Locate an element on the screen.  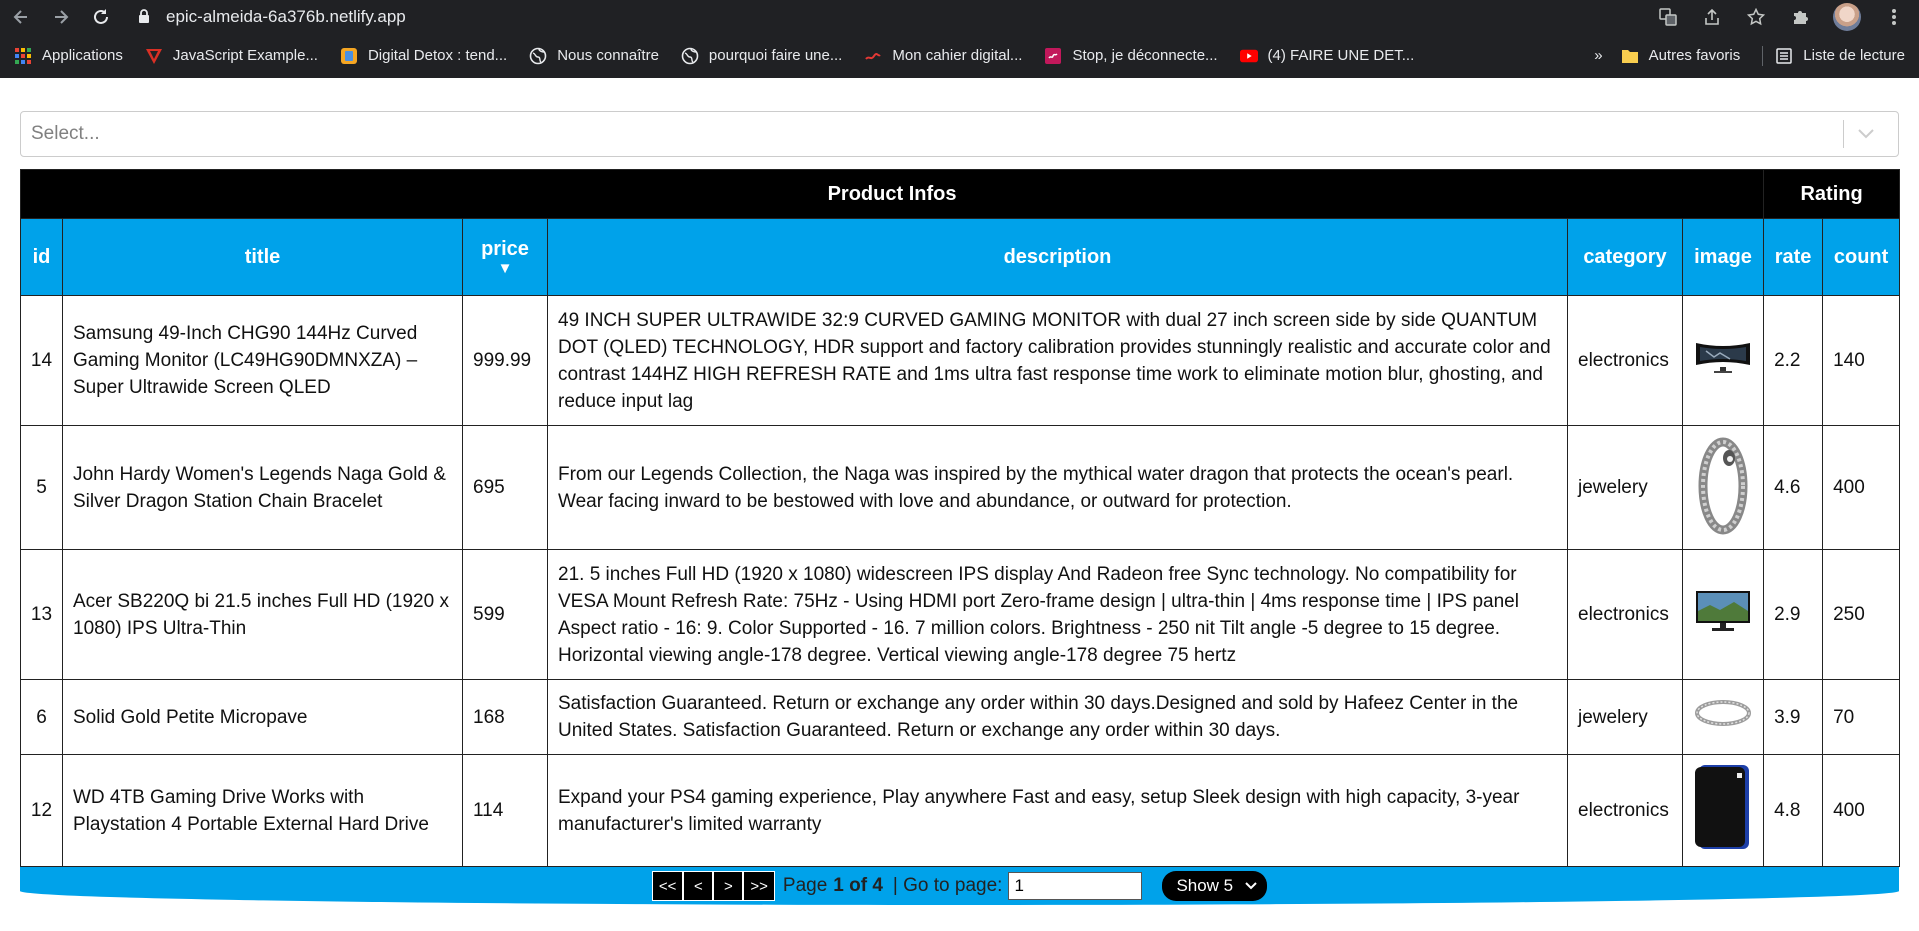
goto-label: | Go to page: is located at coordinates (947, 885).